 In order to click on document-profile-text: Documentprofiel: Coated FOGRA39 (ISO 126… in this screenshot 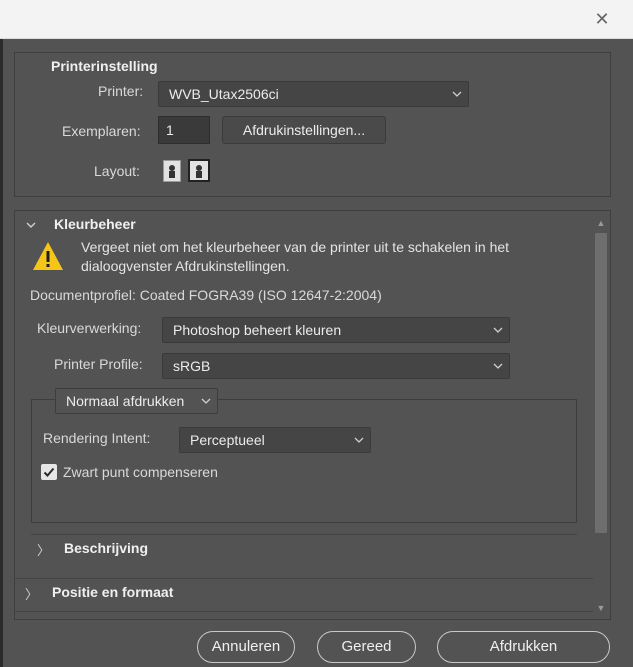, I will do `click(206, 295)`.